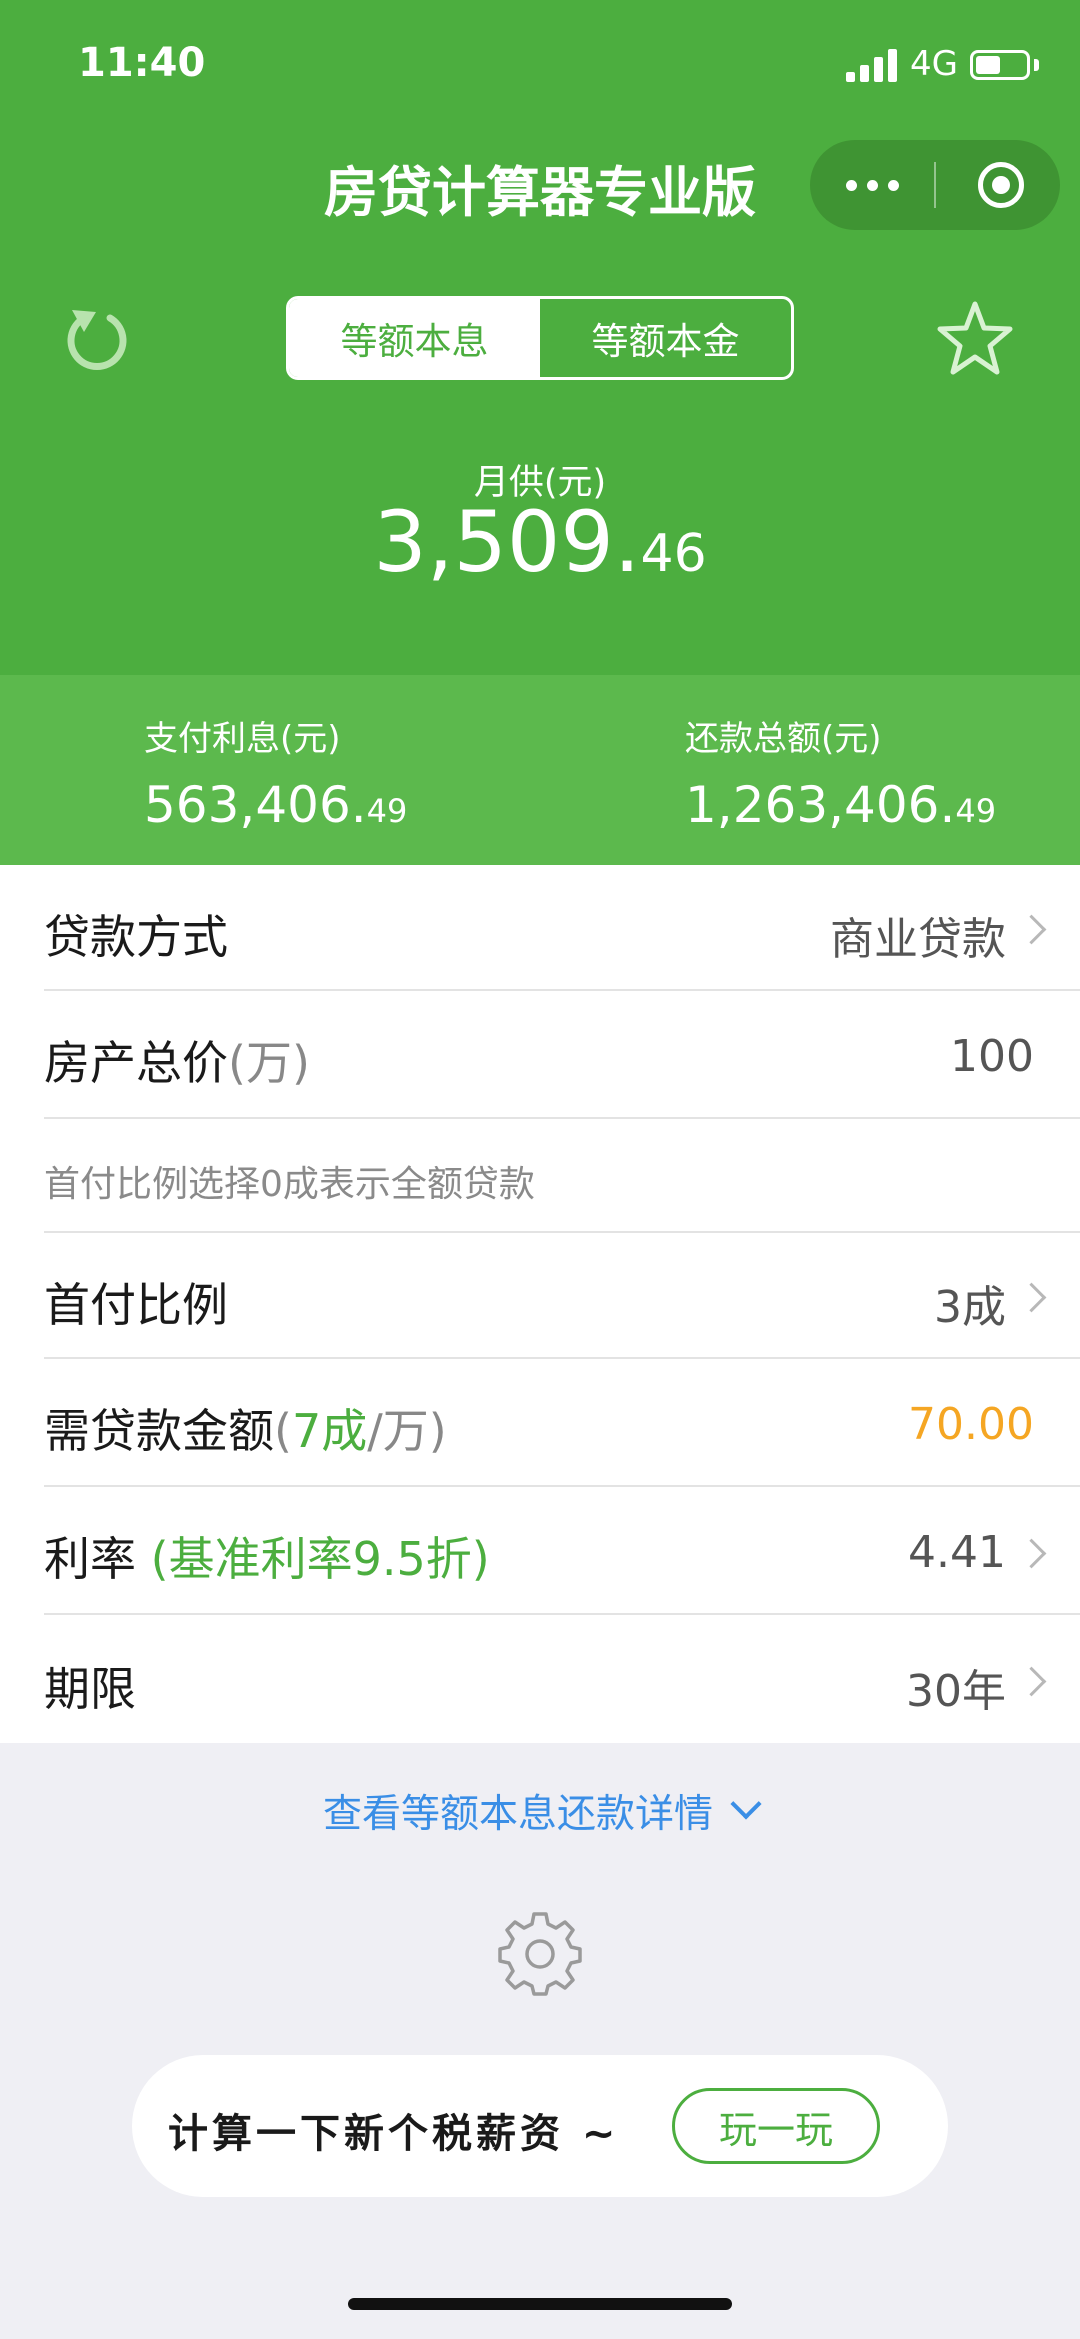  Describe the element at coordinates (136, 1063) in the screenshot. I see `total-price-label-text: 房产总价` at that location.